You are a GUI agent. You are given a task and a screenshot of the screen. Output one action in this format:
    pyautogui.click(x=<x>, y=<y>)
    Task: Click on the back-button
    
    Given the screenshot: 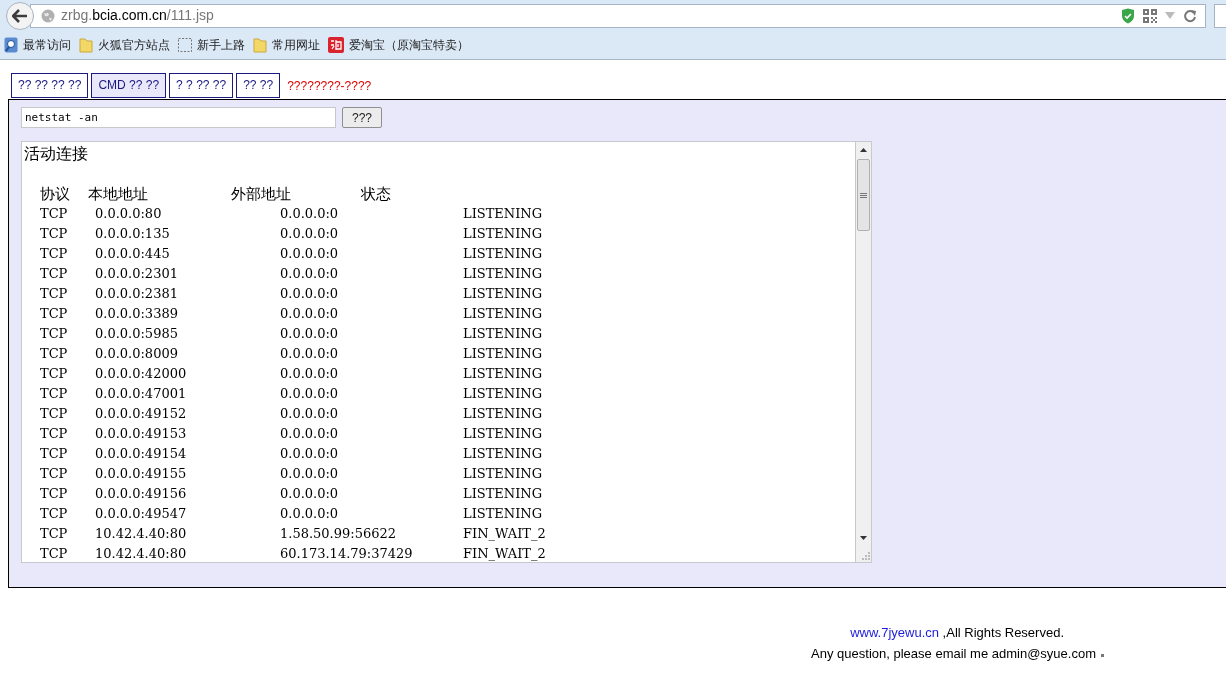 What is the action you would take?
    pyautogui.click(x=20, y=15)
    